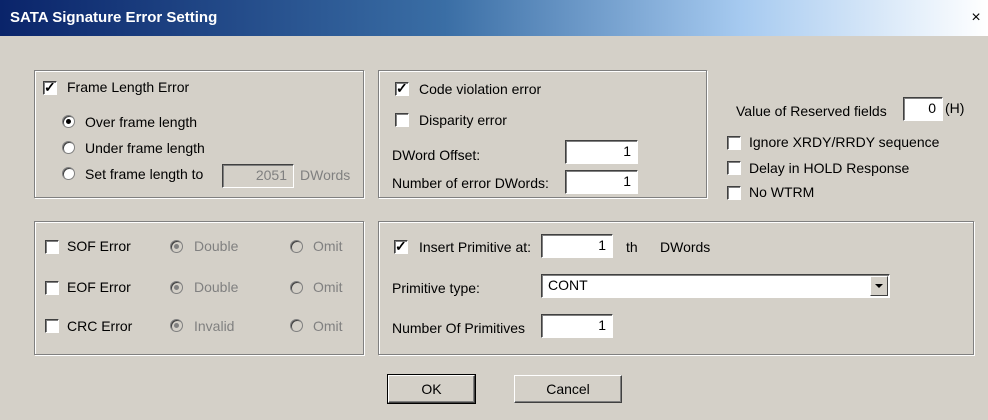  Describe the element at coordinates (99, 246) in the screenshot. I see `sof-error-label: SOF Error` at that location.